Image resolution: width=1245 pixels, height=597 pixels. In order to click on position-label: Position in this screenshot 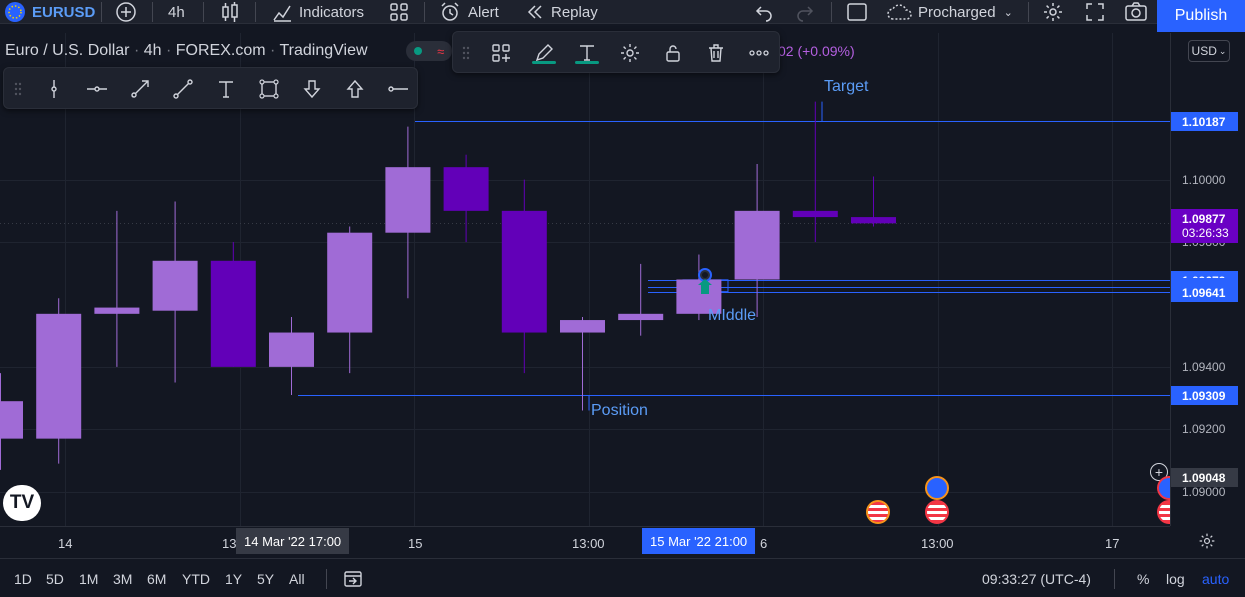, I will do `click(619, 411)`.